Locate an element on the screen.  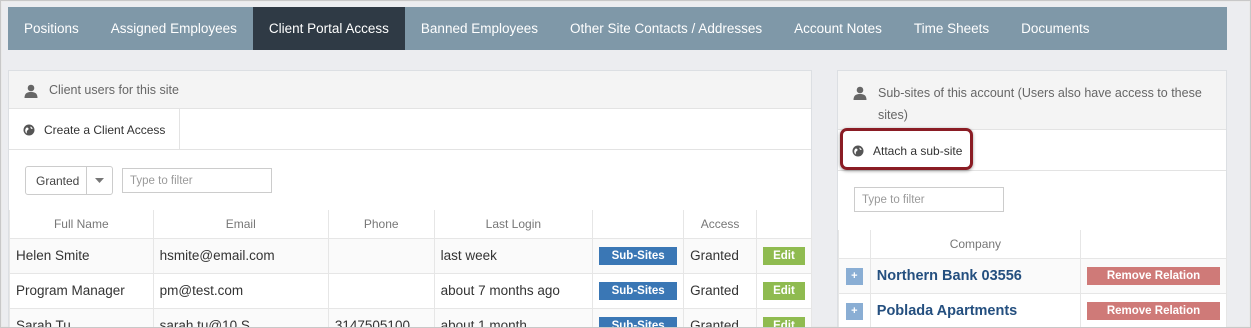
col-phone: Phone is located at coordinates (381, 224).